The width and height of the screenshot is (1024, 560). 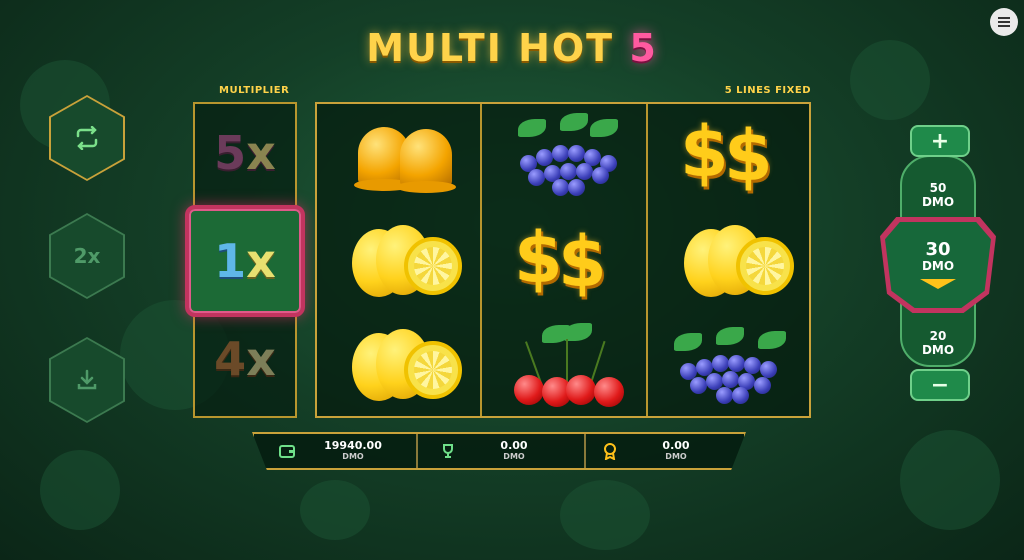 What do you see at coordinates (87, 256) in the screenshot?
I see `double-speed-button: 2x` at bounding box center [87, 256].